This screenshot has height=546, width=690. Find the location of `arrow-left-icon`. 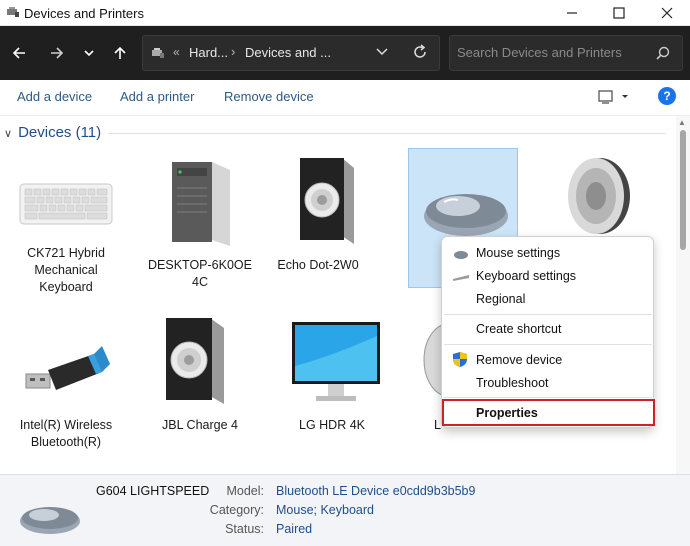

arrow-left-icon is located at coordinates (18, 53).